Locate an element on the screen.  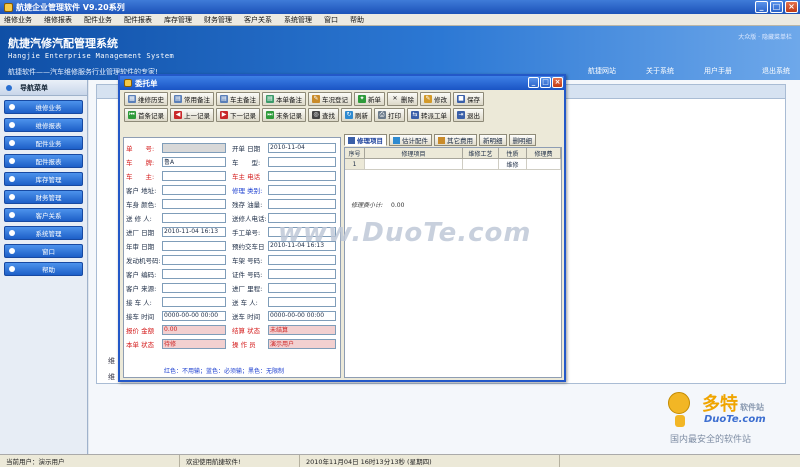
fuel-field is located at coordinates (302, 203).